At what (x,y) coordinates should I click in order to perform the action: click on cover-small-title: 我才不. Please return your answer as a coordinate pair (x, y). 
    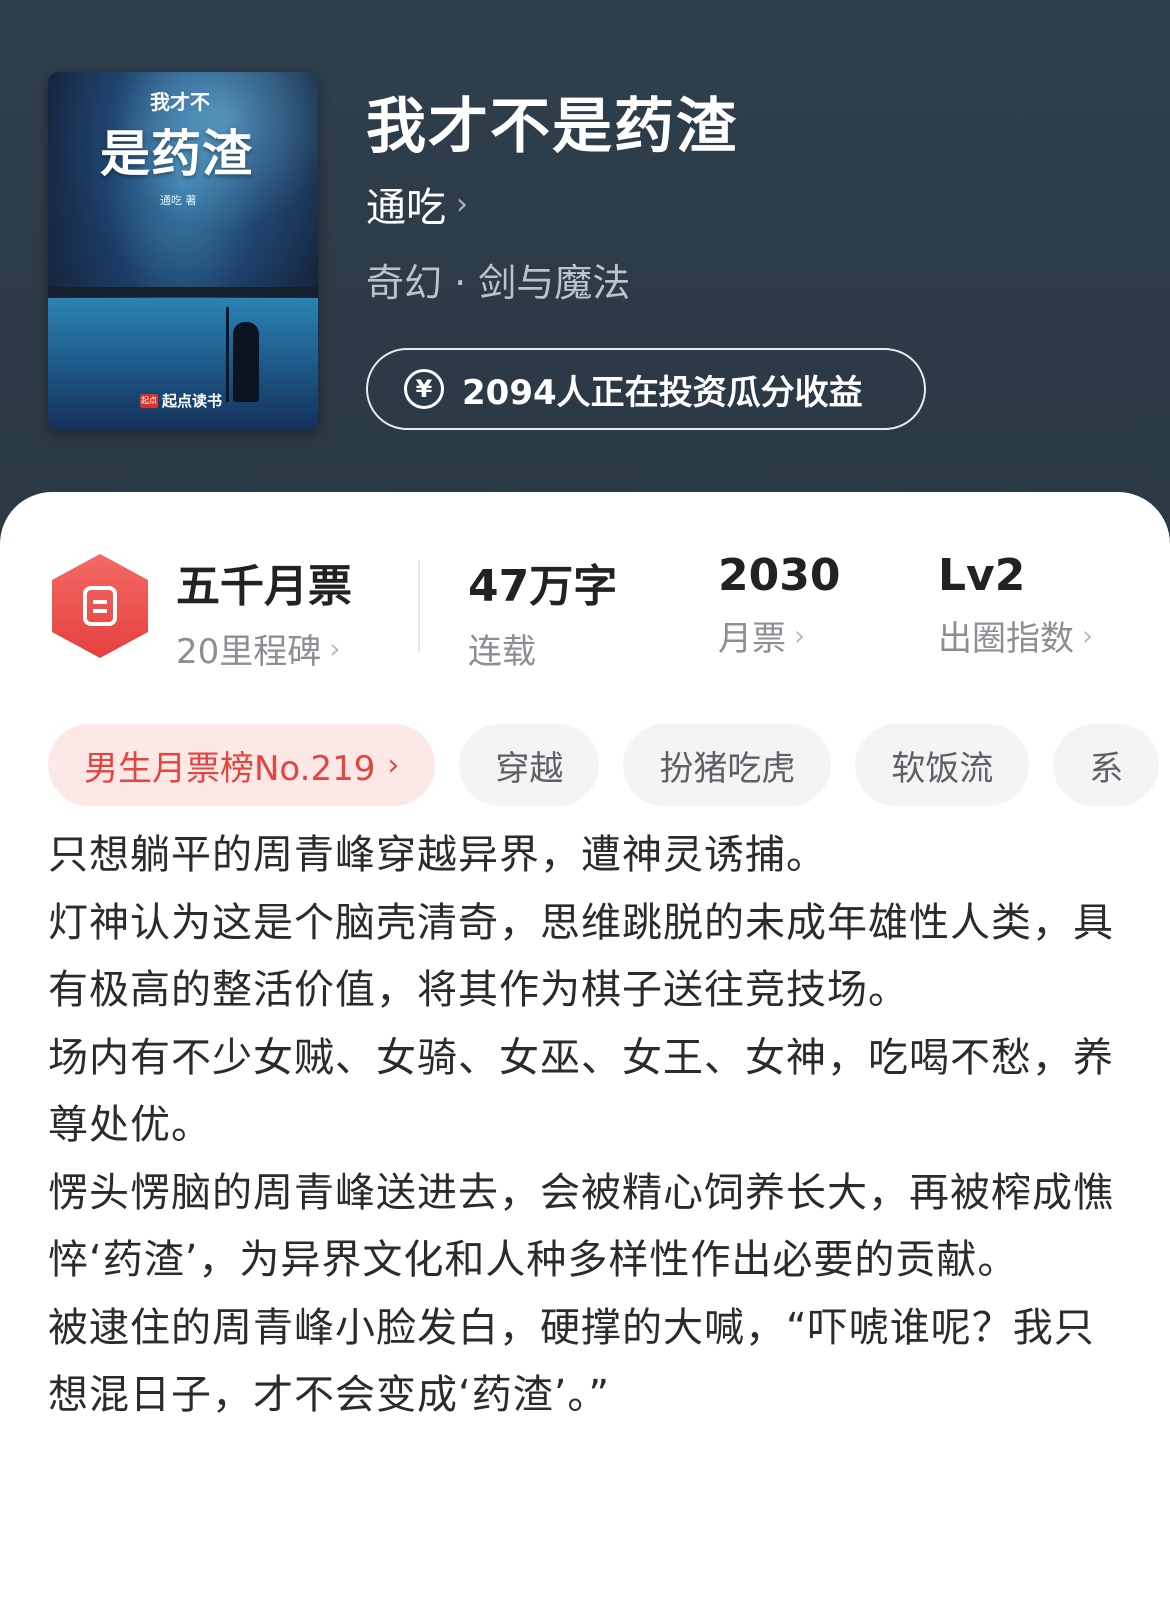
    Looking at the image, I should click on (180, 102).